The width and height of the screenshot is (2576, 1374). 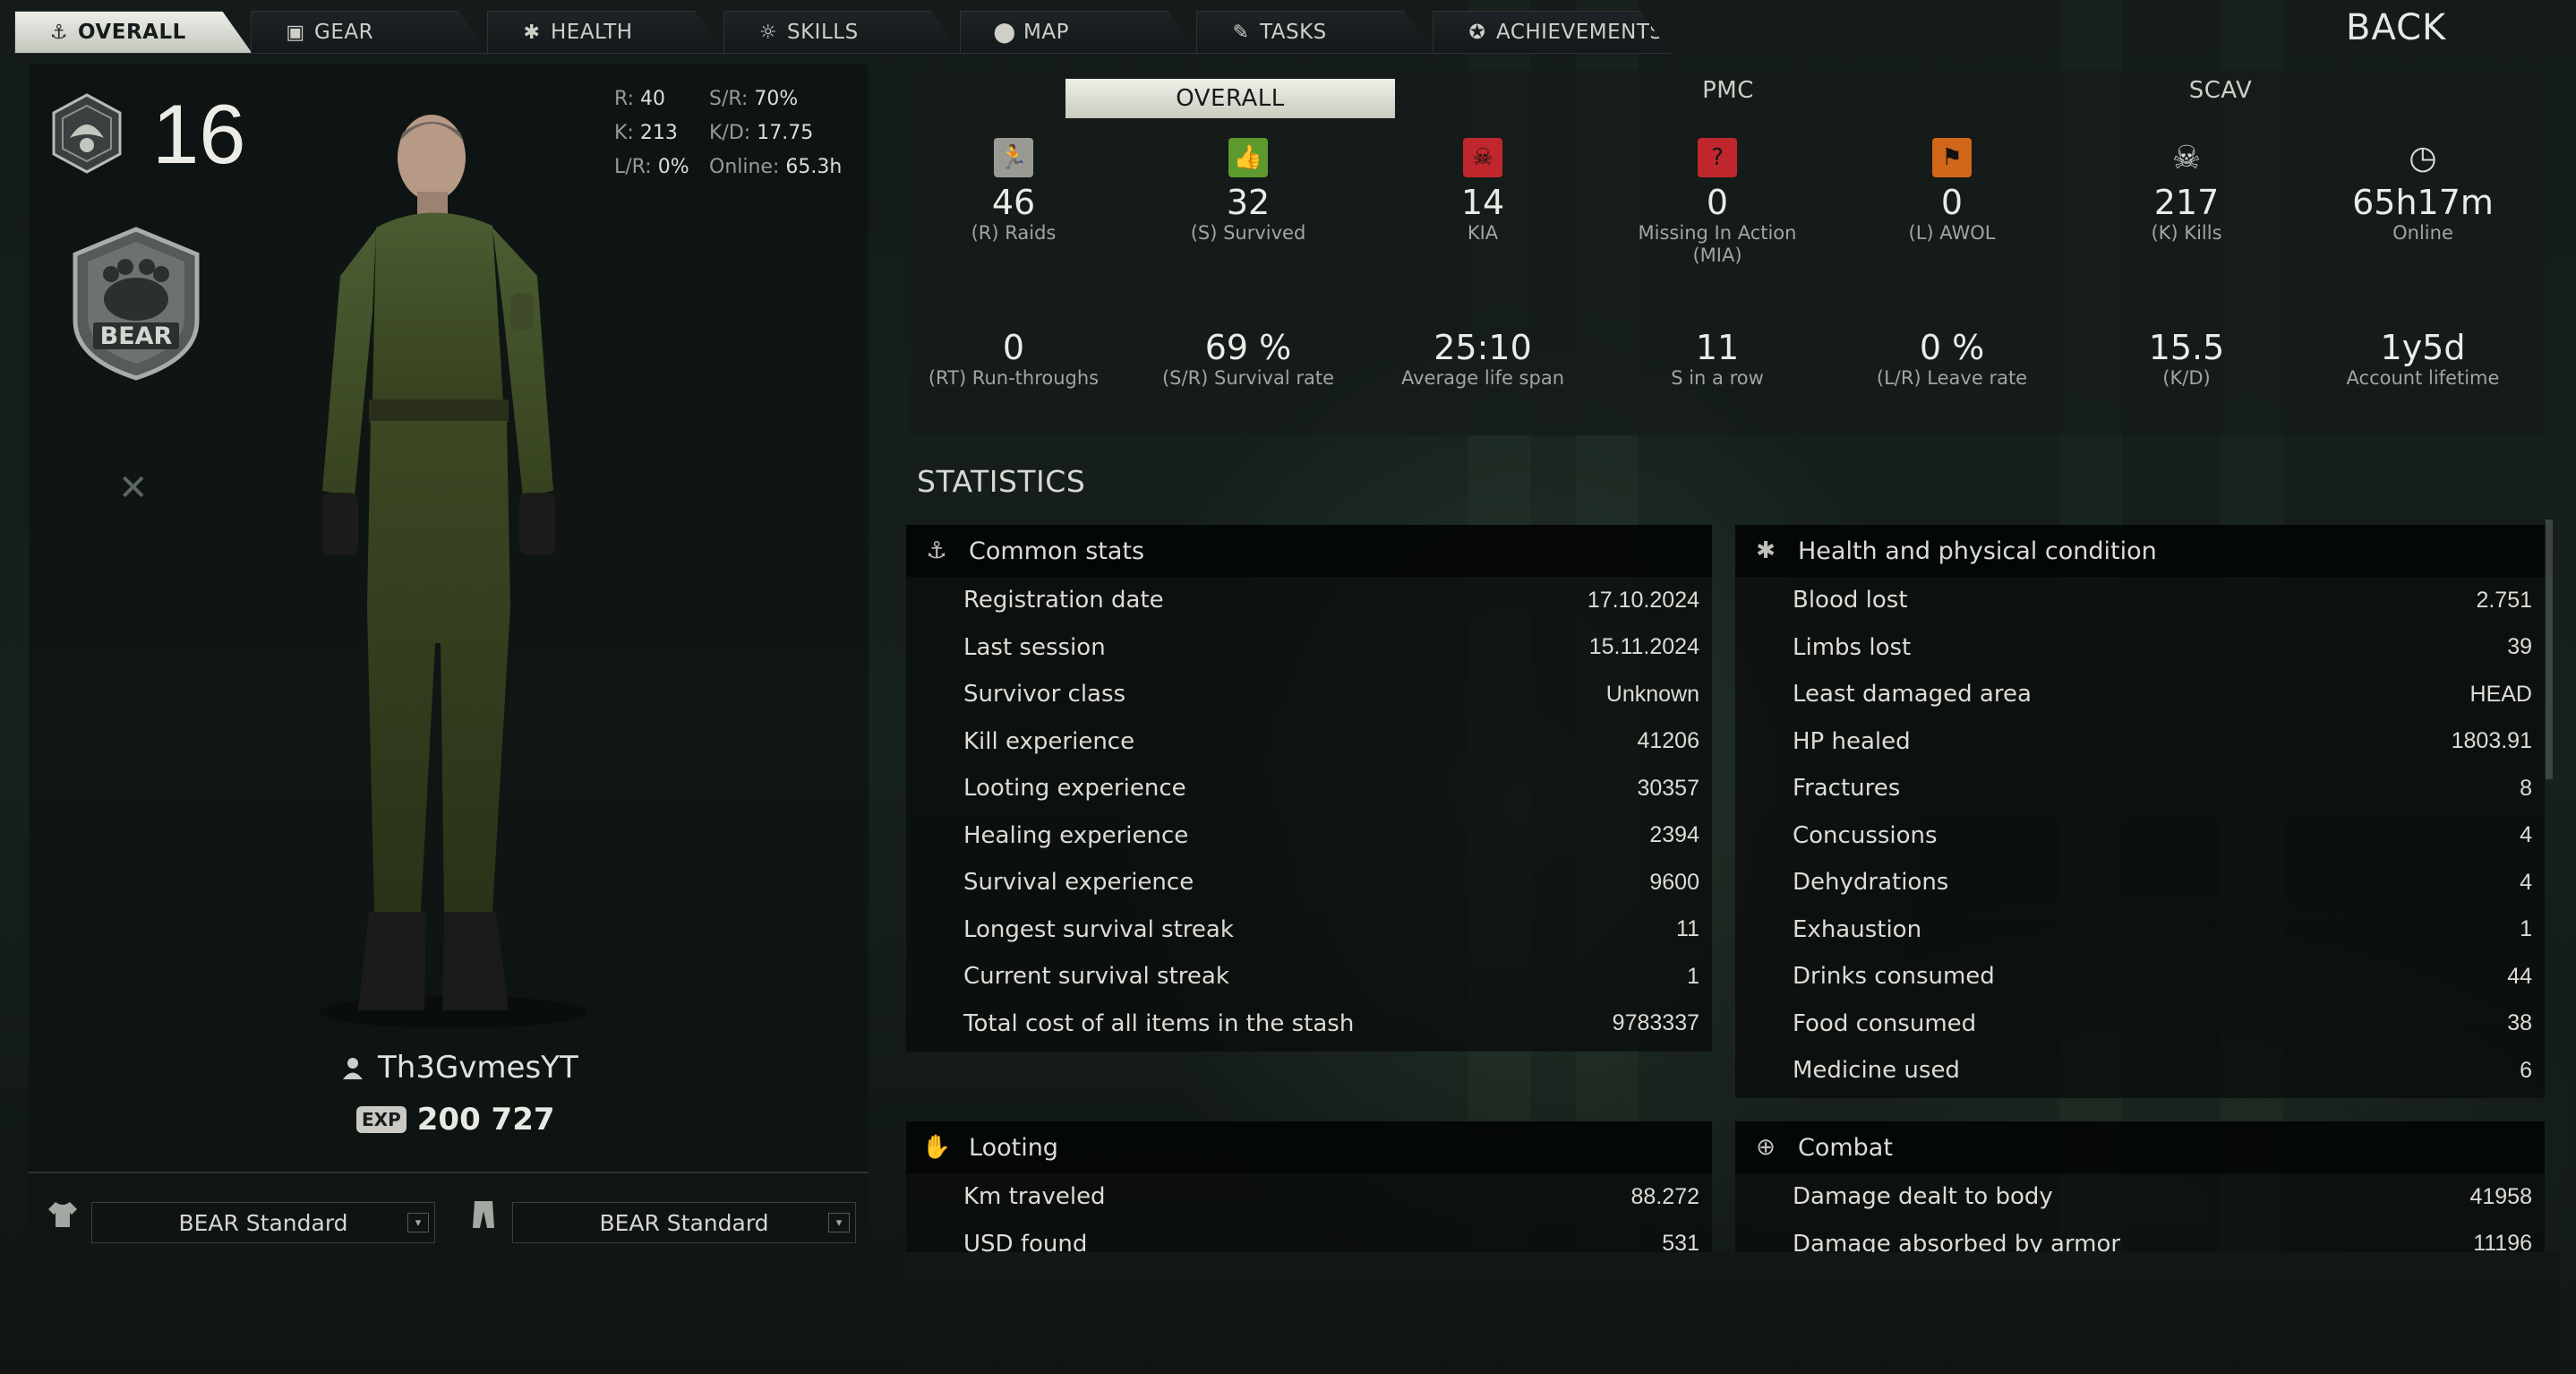 What do you see at coordinates (1079, 883) in the screenshot?
I see `stat-label: Survival experience` at bounding box center [1079, 883].